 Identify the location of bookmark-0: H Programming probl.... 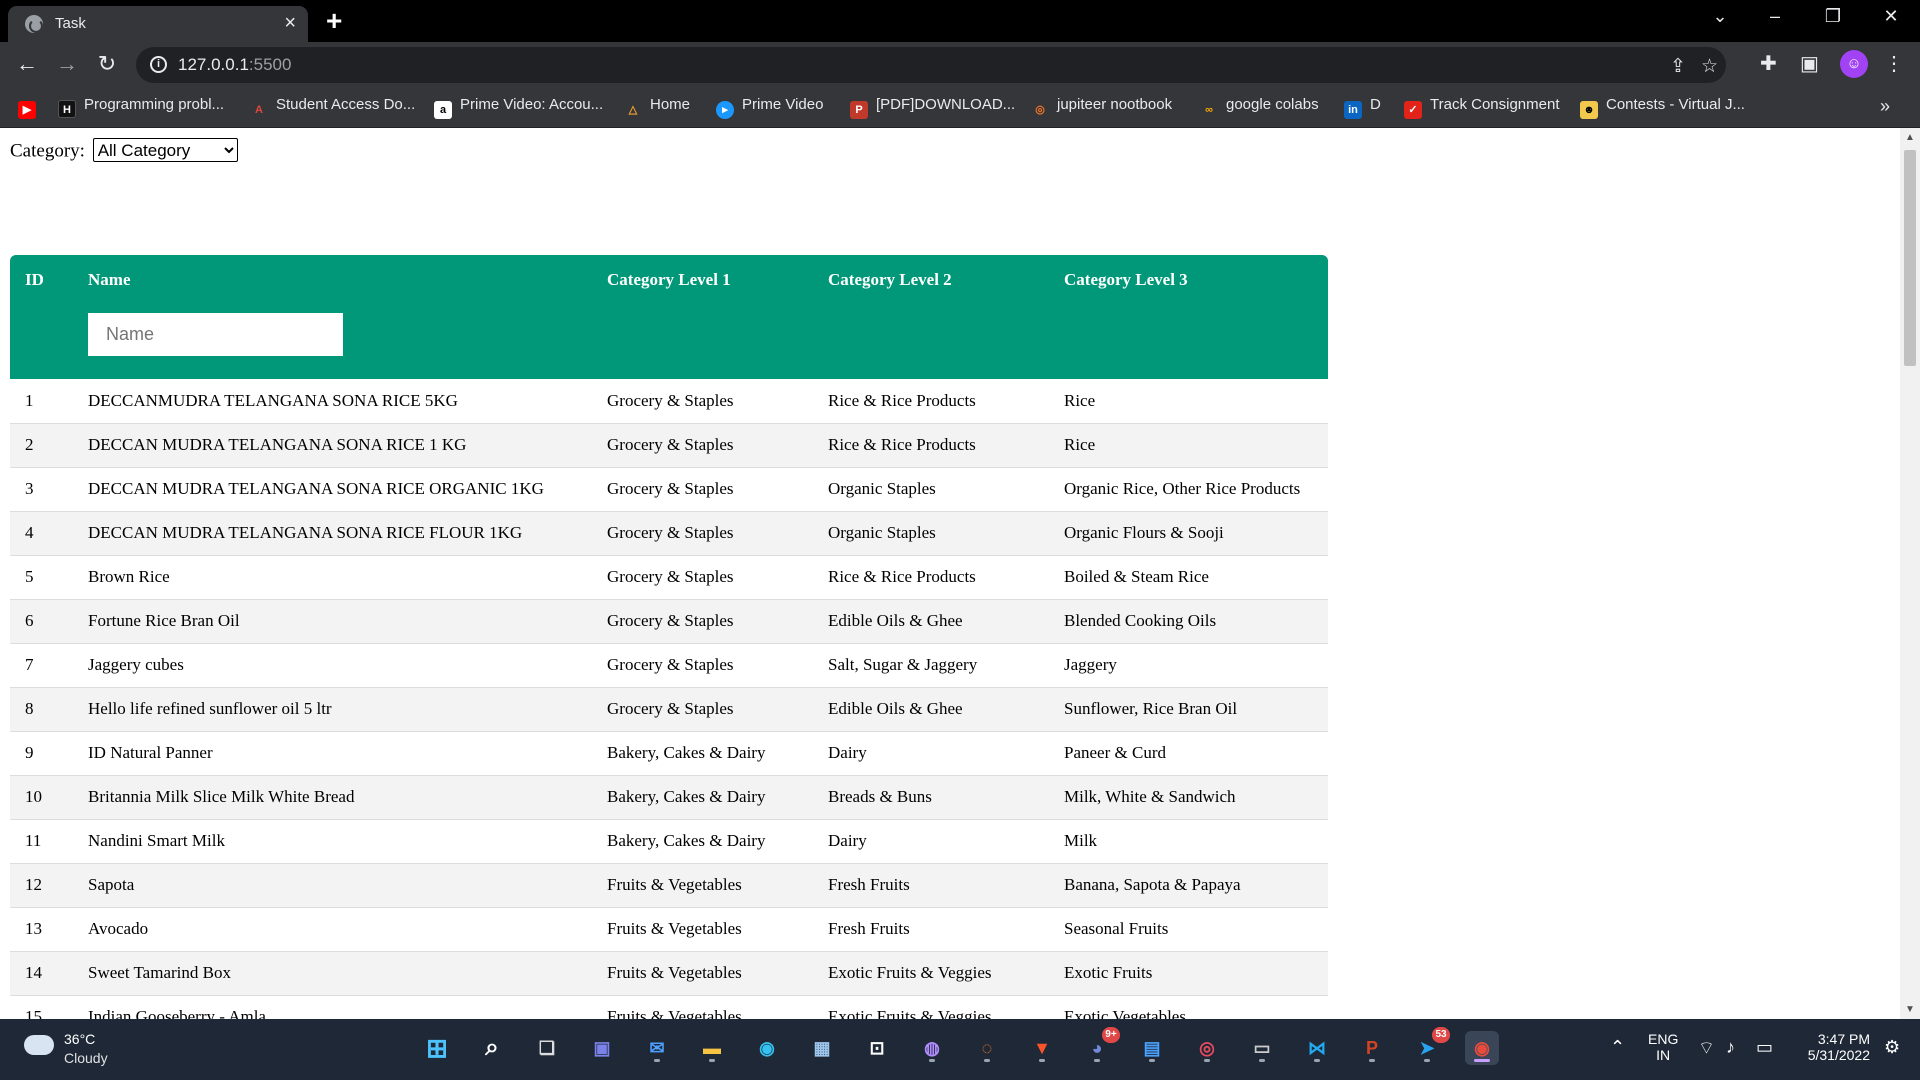
(141, 108).